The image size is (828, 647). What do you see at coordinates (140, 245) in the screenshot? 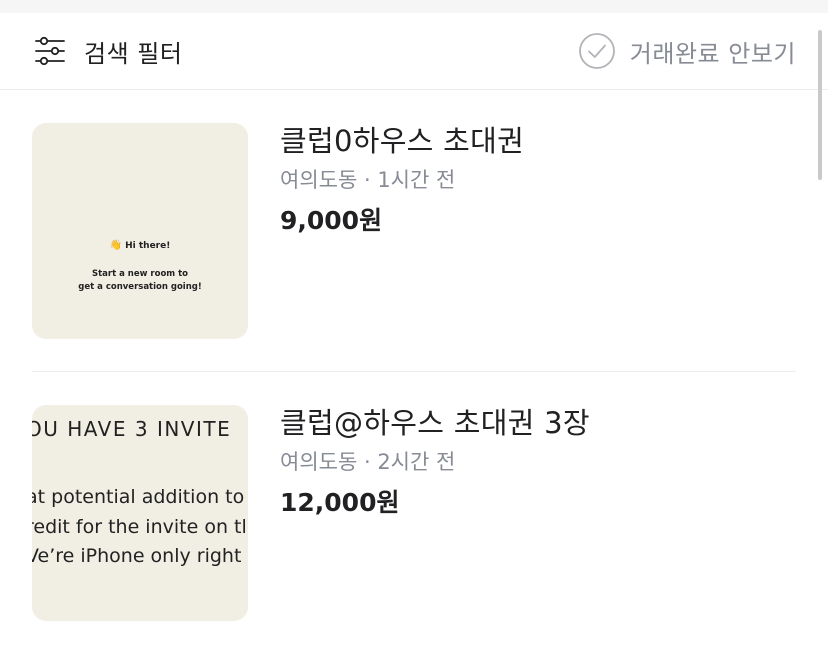
I see `thumbnail-greeting: 👋 Hi there!` at bounding box center [140, 245].